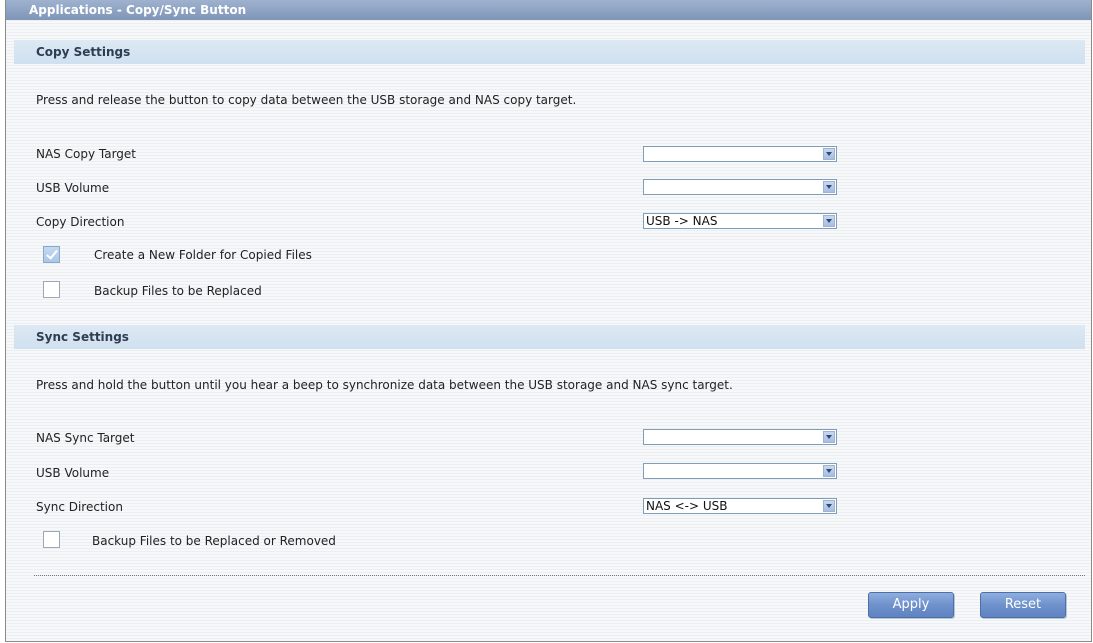  Describe the element at coordinates (740, 506) in the screenshot. I see `sync-direction-select: NAS <-> USB` at that location.